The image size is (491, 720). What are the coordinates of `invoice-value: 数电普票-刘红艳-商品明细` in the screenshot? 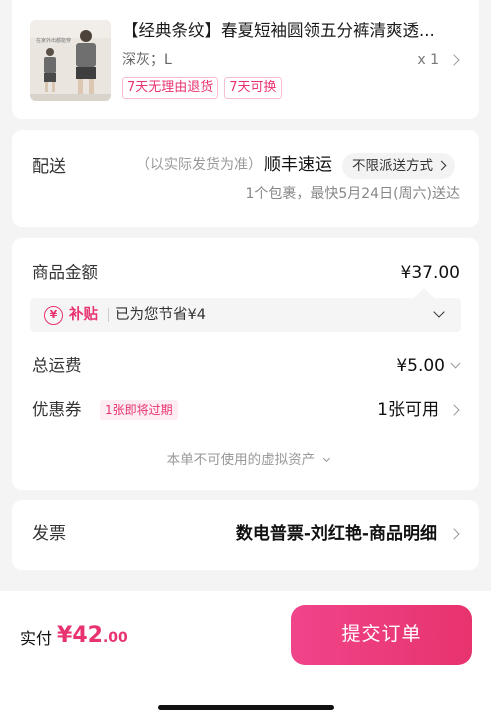 It's located at (336, 534).